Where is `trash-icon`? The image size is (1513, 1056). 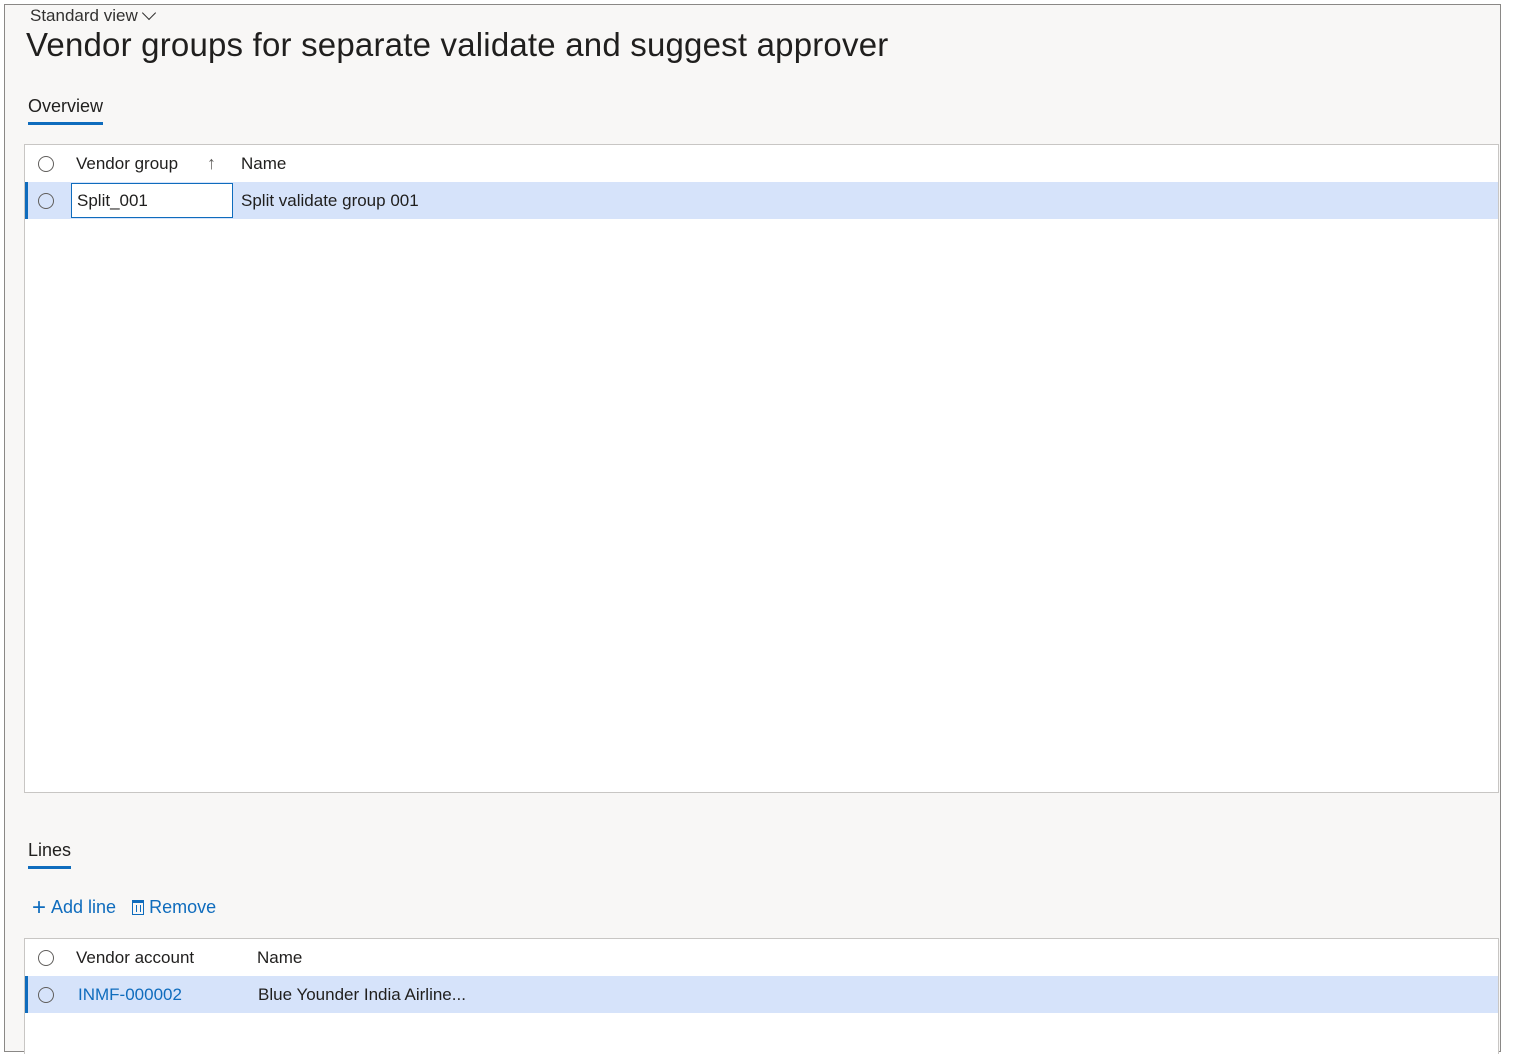 trash-icon is located at coordinates (138, 907).